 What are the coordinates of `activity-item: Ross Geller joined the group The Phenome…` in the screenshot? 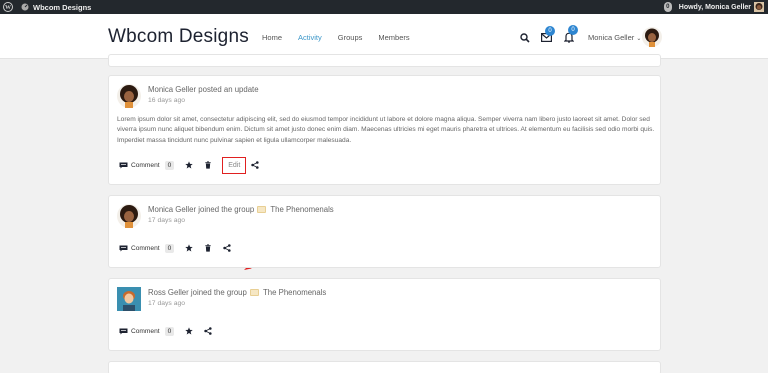 It's located at (384, 314).